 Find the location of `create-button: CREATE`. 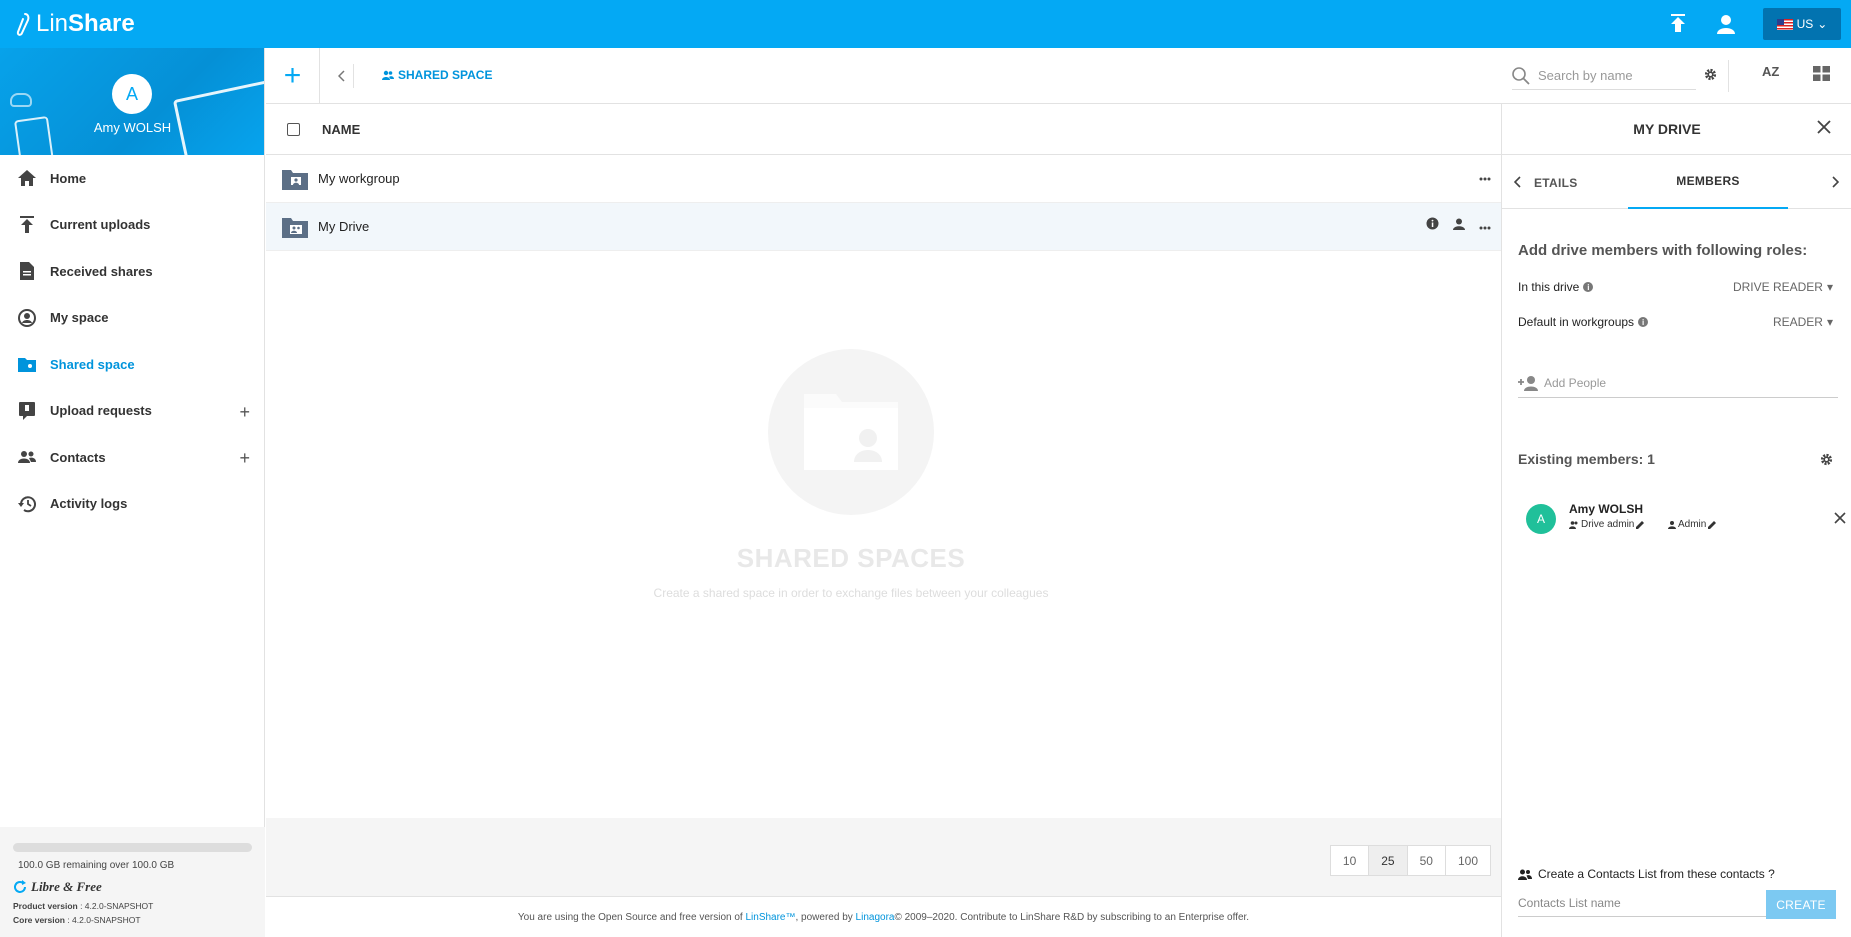

create-button: CREATE is located at coordinates (1801, 904).